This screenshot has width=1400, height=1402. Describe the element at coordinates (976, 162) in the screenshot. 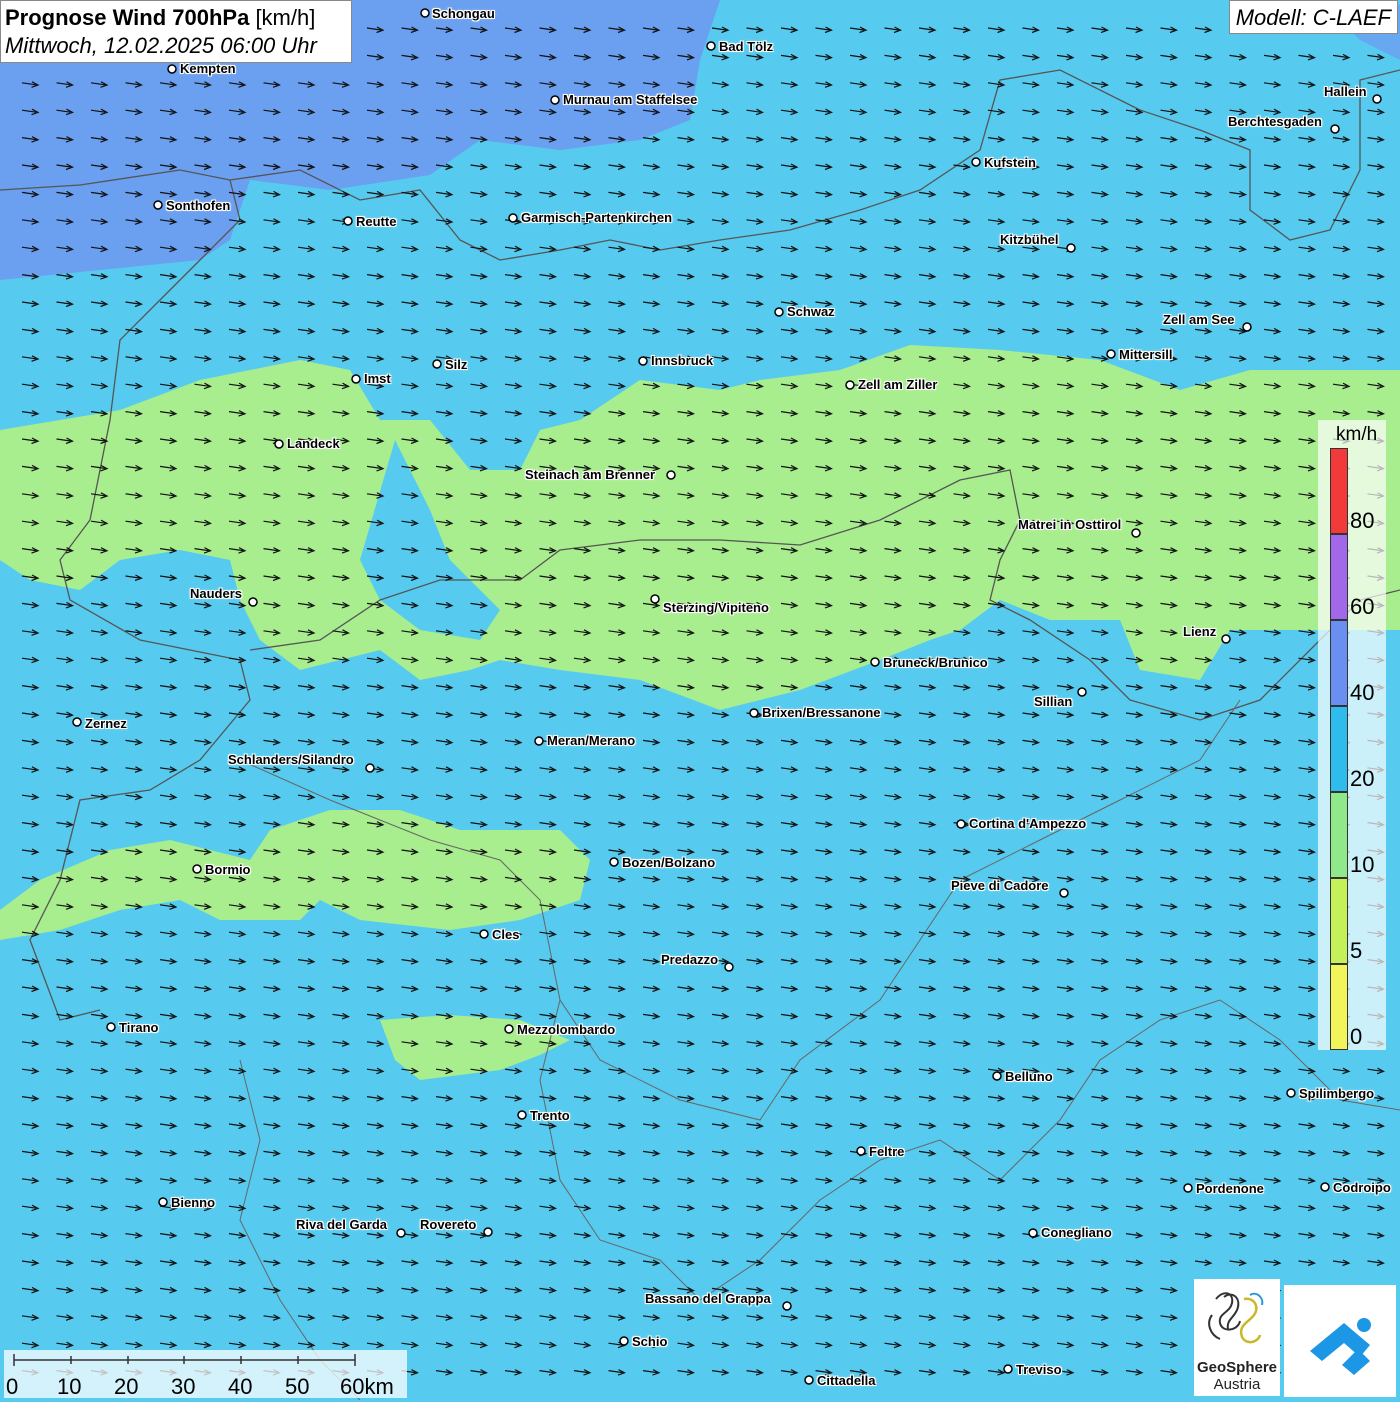

I see `city-marker-kufstein` at that location.